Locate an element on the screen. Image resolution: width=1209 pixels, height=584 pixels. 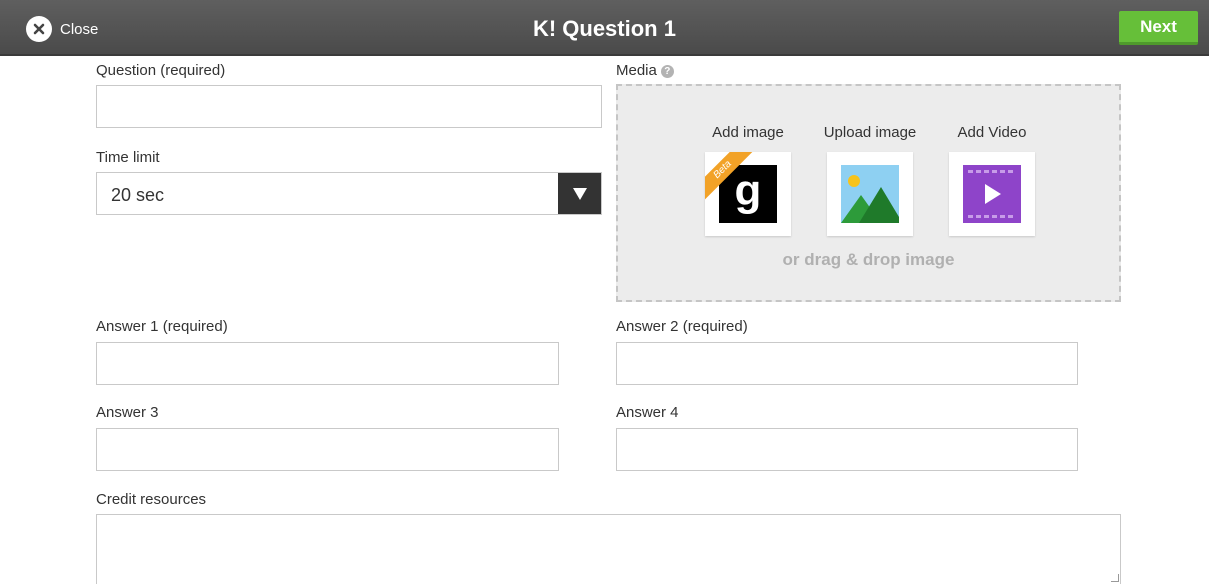
landscape-image-icon is located at coordinates (870, 194).